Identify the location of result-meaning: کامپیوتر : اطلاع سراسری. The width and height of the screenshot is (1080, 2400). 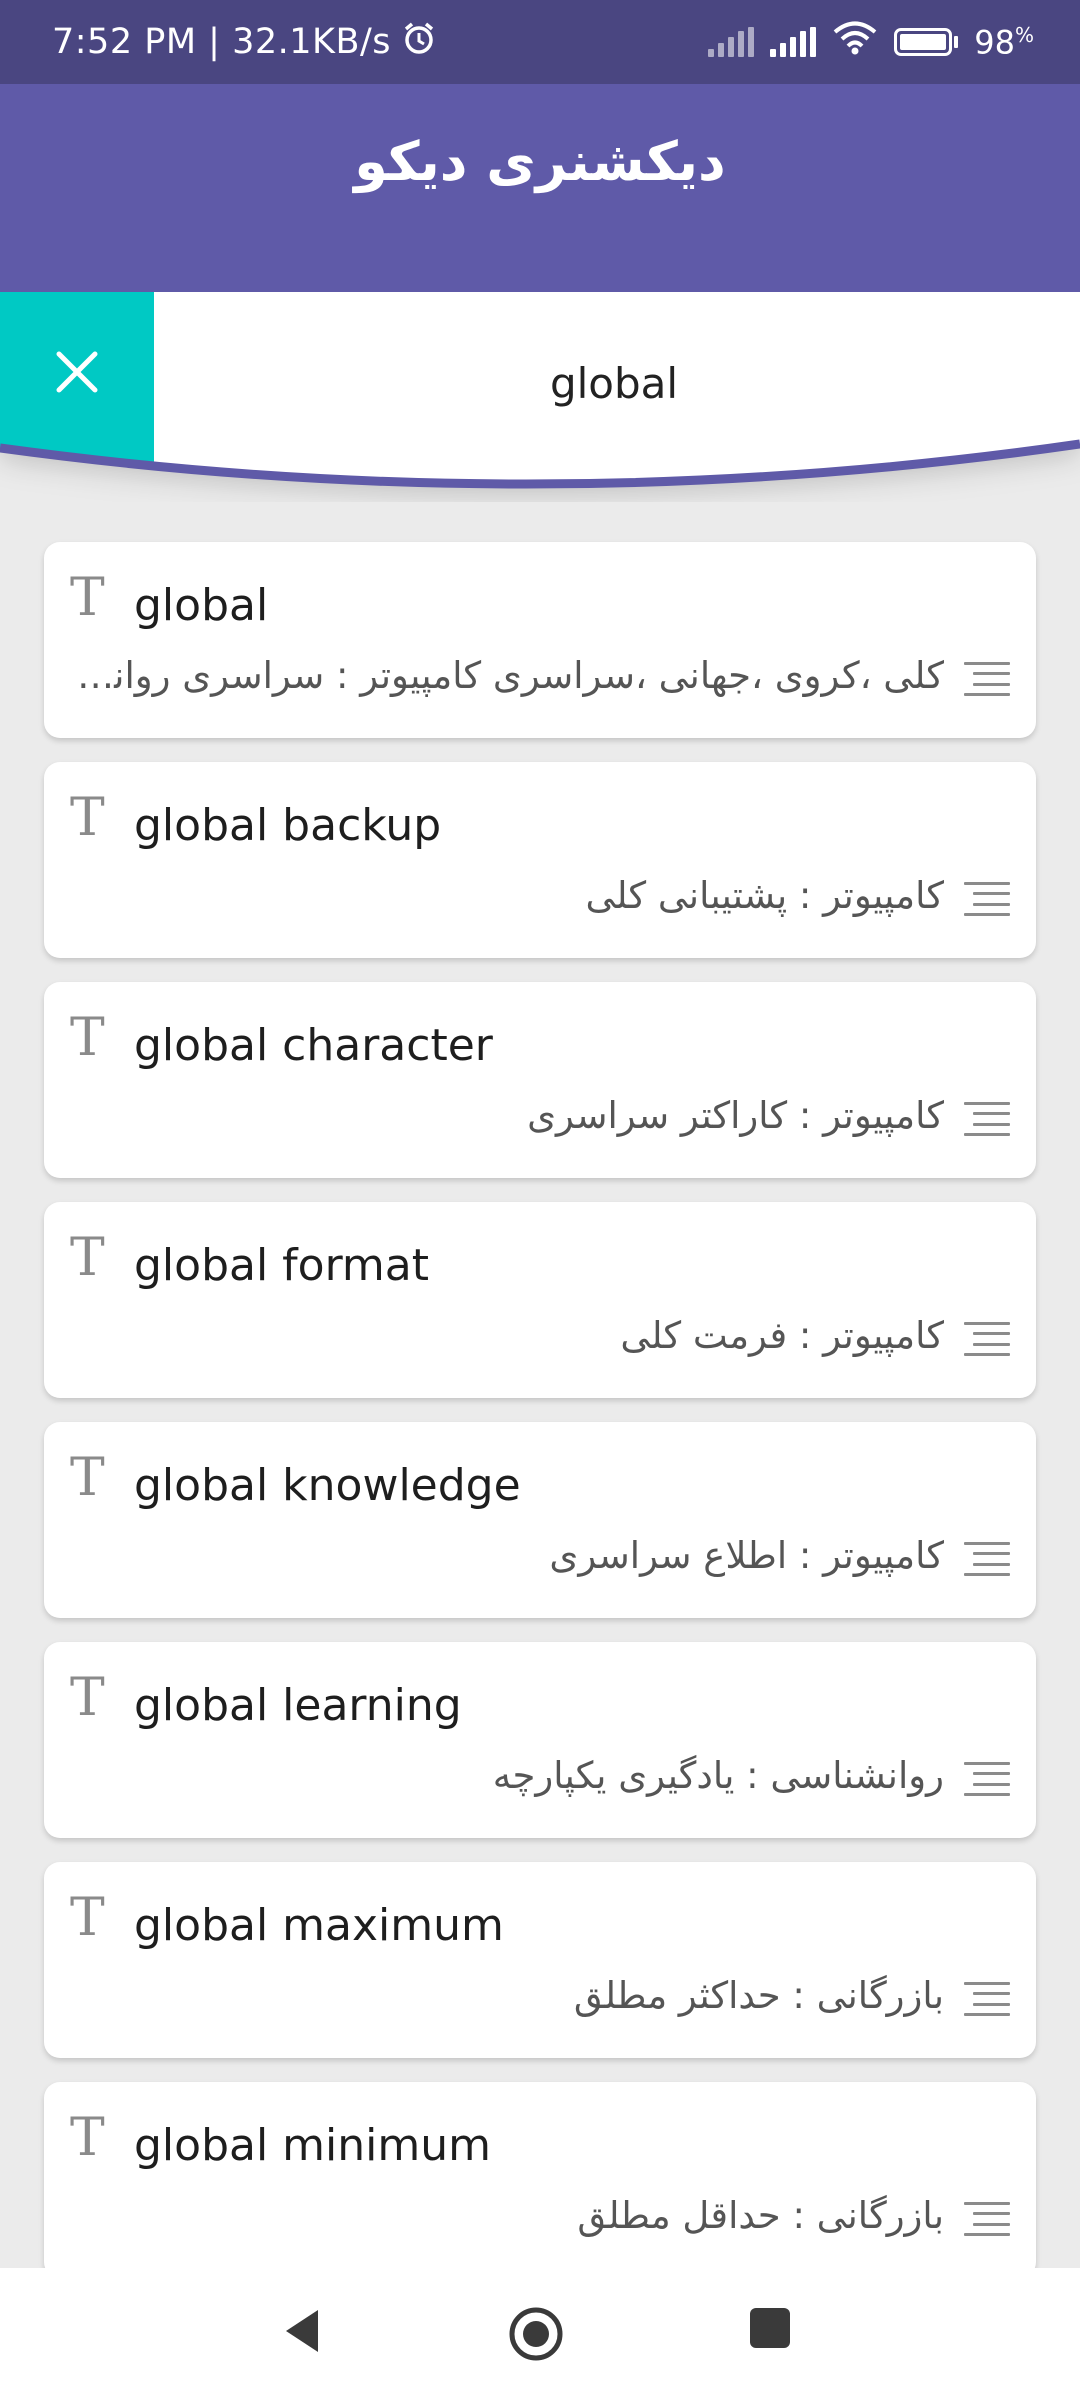
(746, 1555).